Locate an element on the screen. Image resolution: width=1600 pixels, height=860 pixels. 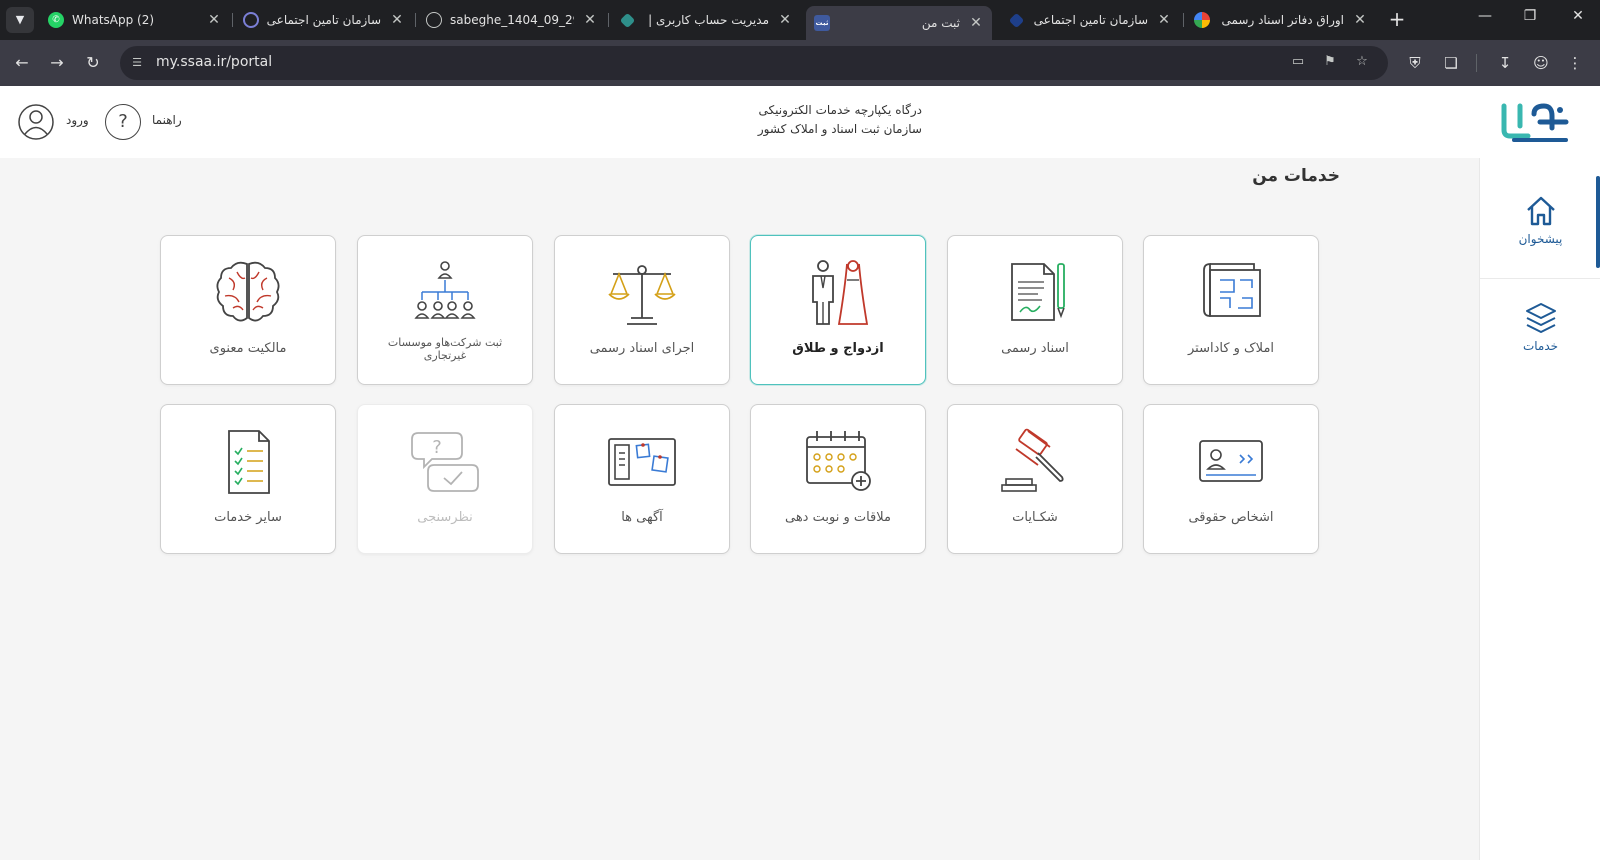
gavel-icon is located at coordinates (1035, 462).